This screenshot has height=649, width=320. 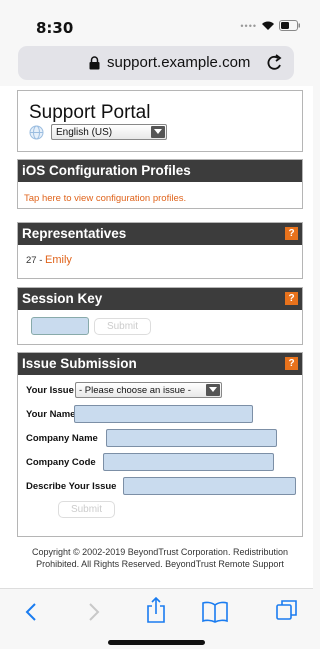 I want to click on globe-icon, so click(x=36, y=132).